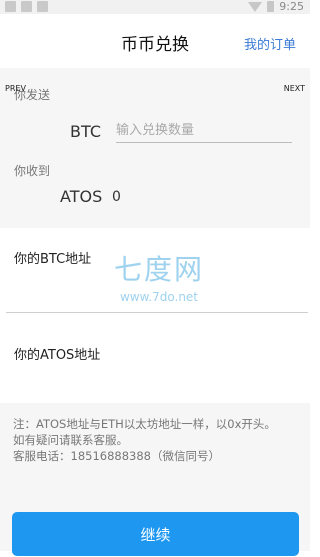 Image resolution: width=320 pixels, height=557 pixels. I want to click on btc-address-label: 你的BTC地址, so click(53, 259).